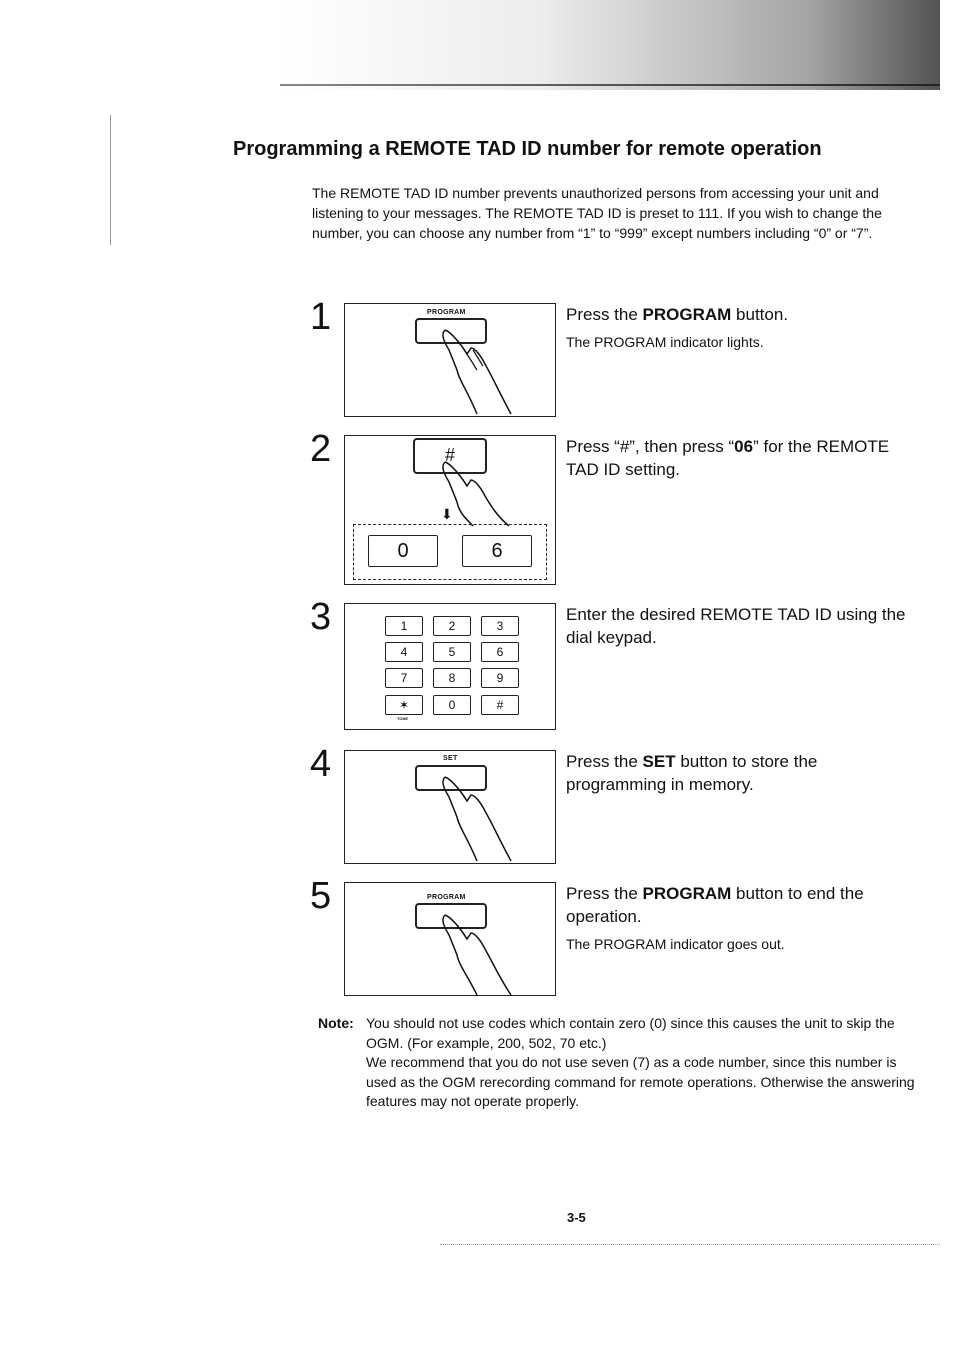  What do you see at coordinates (110, 180) in the screenshot?
I see `margin-scan-mark` at bounding box center [110, 180].